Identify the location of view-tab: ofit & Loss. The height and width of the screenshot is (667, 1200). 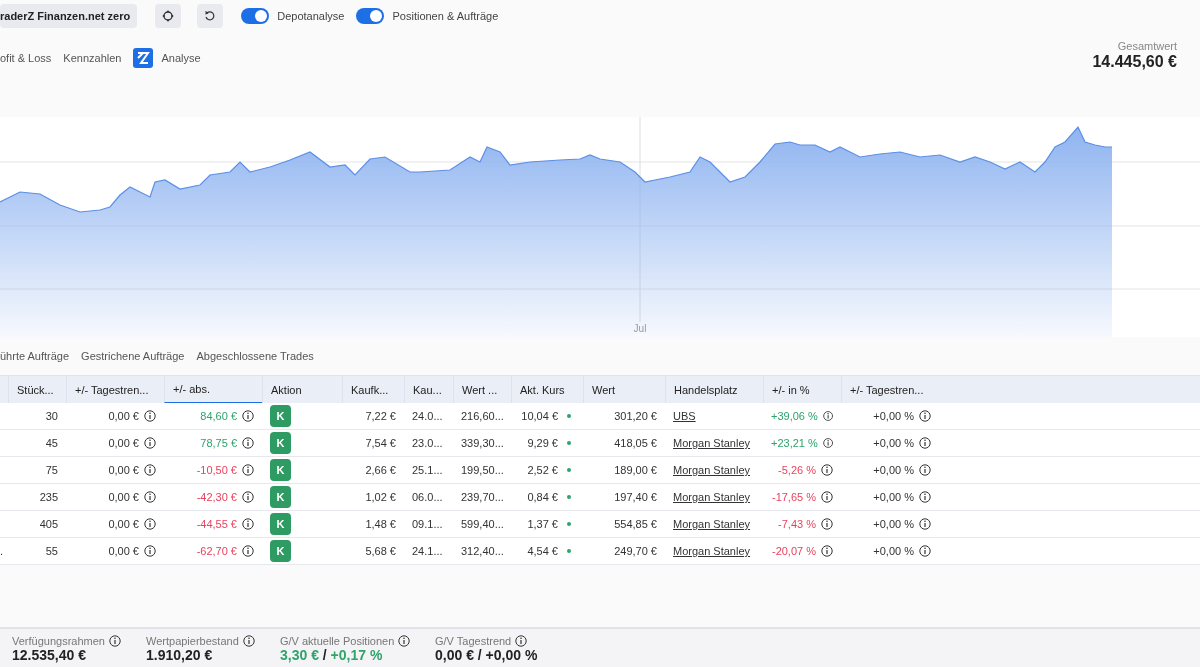
(26, 57).